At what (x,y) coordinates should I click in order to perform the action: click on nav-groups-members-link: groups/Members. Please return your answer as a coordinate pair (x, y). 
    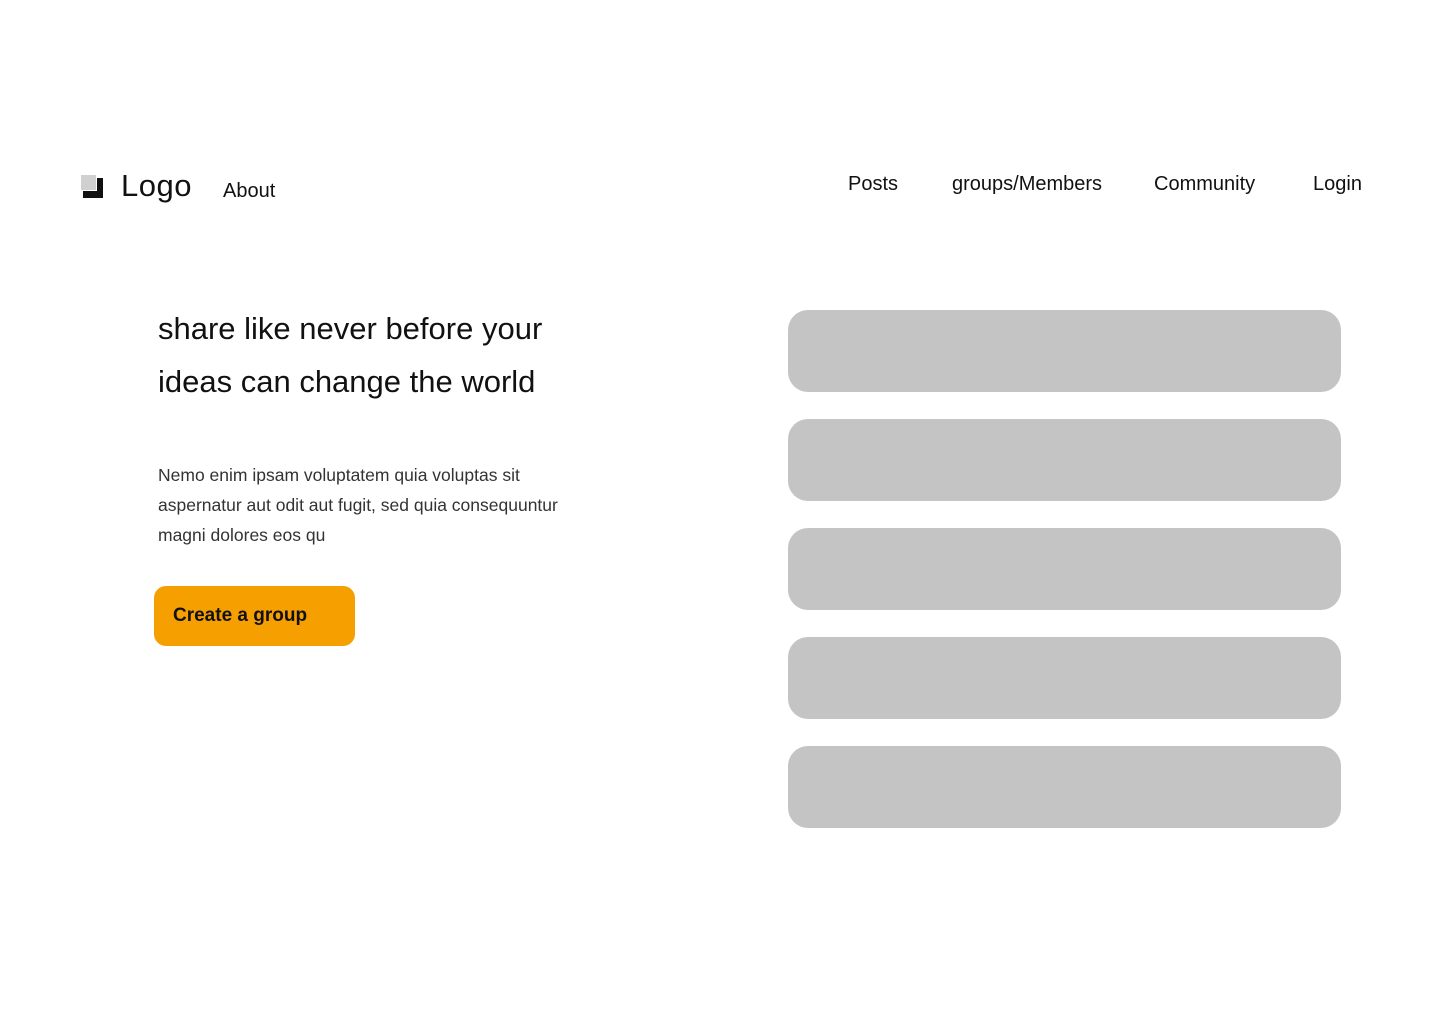
    Looking at the image, I should click on (1027, 184).